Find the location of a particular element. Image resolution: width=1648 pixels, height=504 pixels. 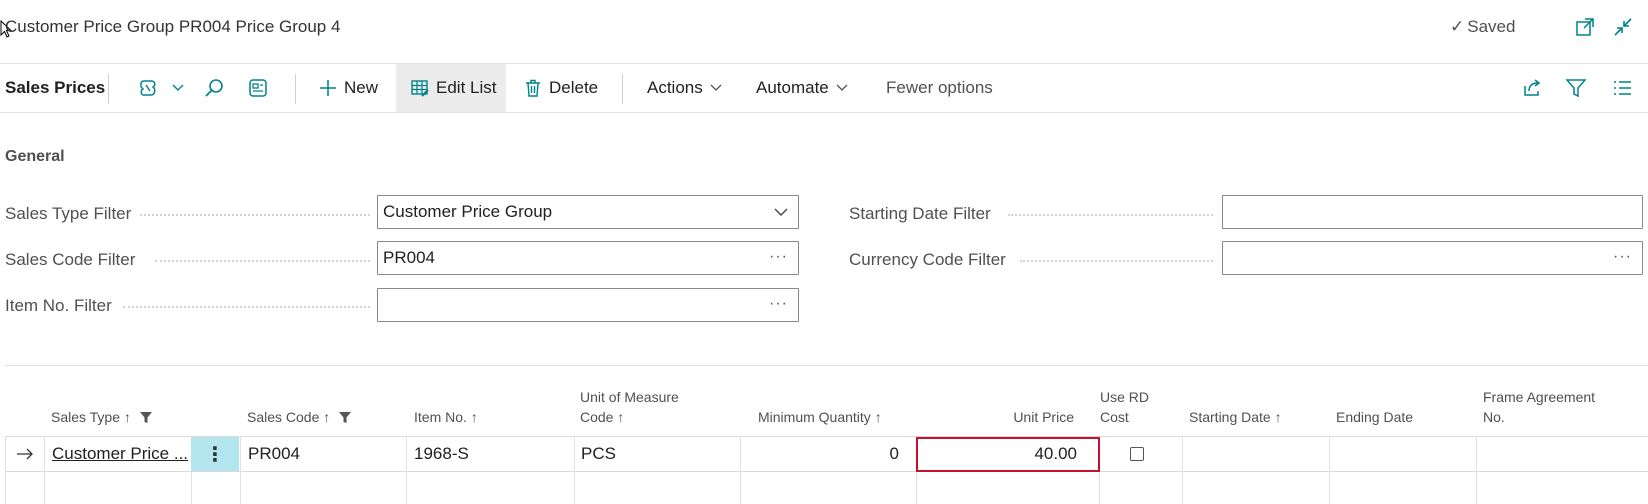

section-divider is located at coordinates (826, 365).